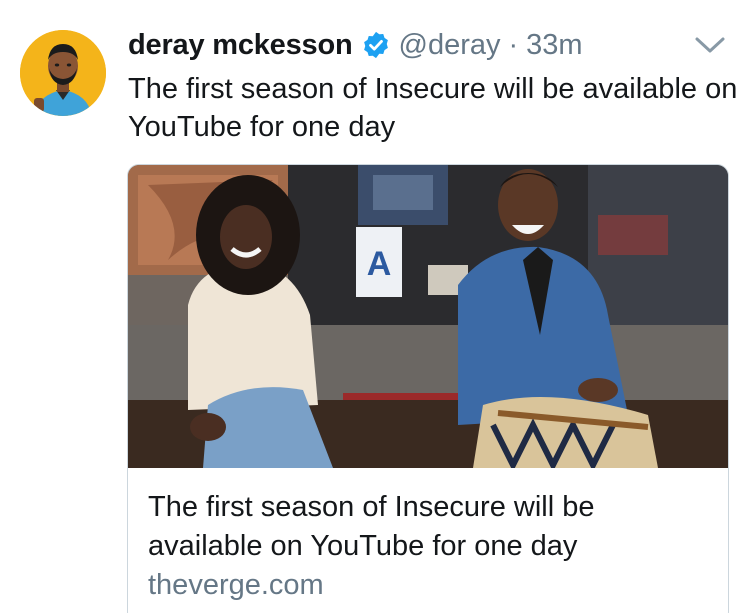 The height and width of the screenshot is (613, 750). What do you see at coordinates (355, 45) in the screenshot?
I see `tweet-header: deray mckesson @deray · 33m` at bounding box center [355, 45].